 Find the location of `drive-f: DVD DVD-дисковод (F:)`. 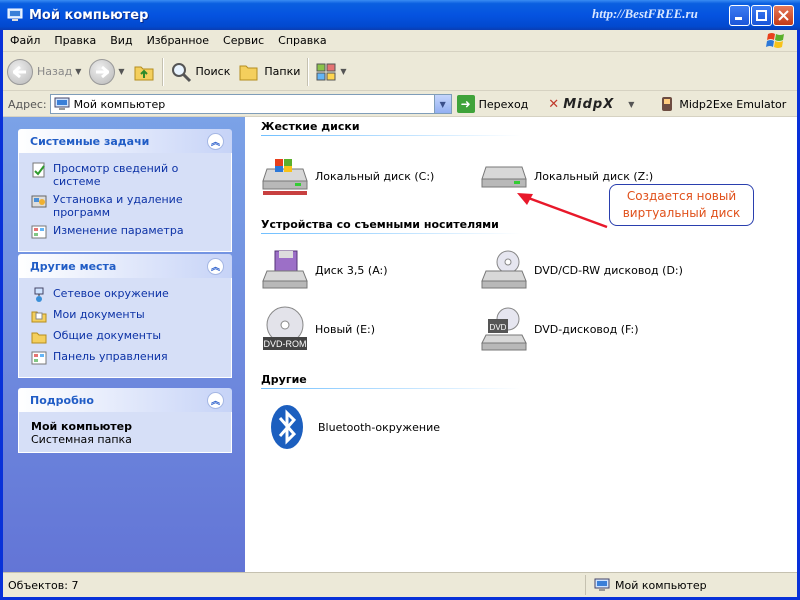

drive-f: DVD DVD-дисковод (F:) is located at coordinates (559, 329).